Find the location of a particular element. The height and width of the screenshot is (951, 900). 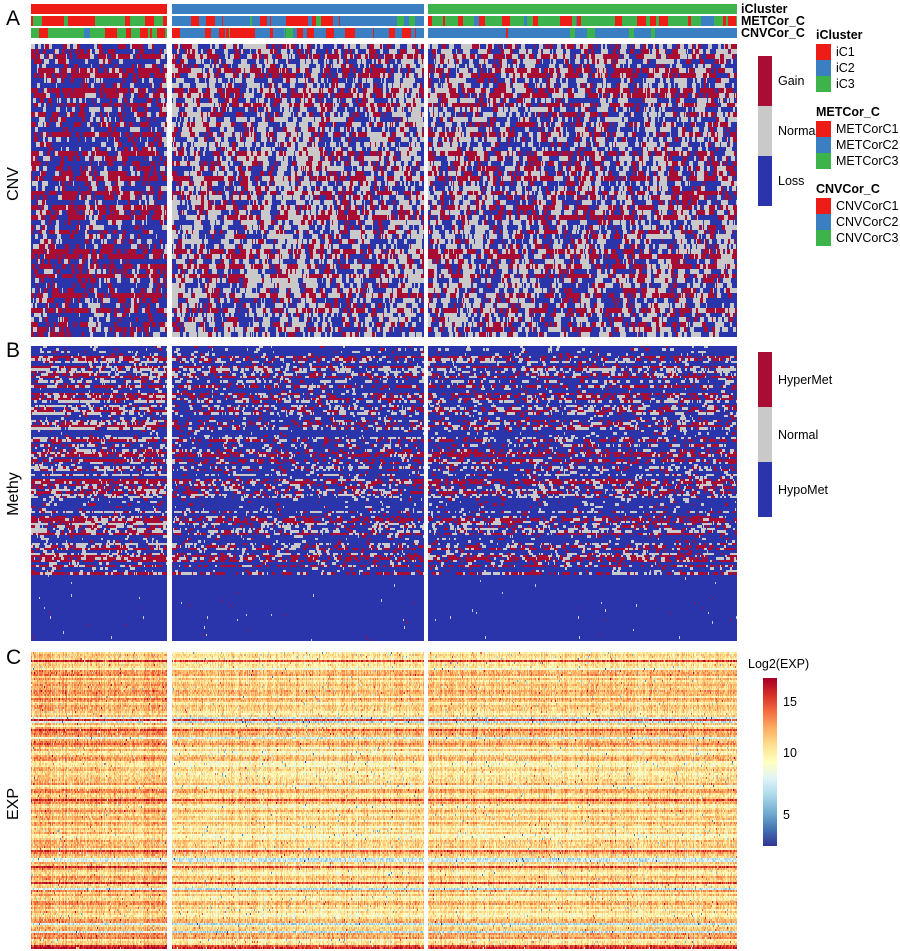

legend-item-metcorc2: METCorC2 is located at coordinates (857, 145).